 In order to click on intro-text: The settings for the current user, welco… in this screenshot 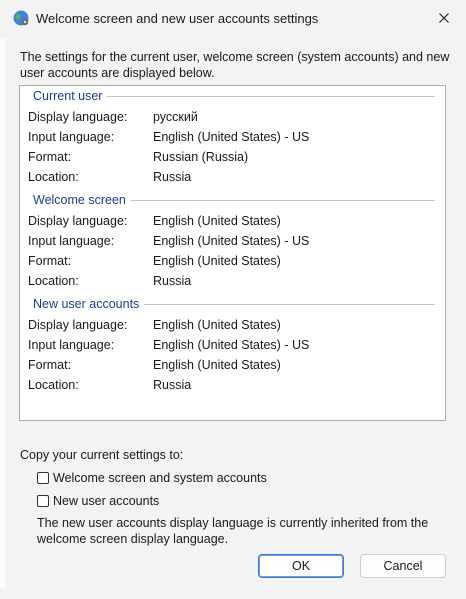, I will do `click(235, 65)`.